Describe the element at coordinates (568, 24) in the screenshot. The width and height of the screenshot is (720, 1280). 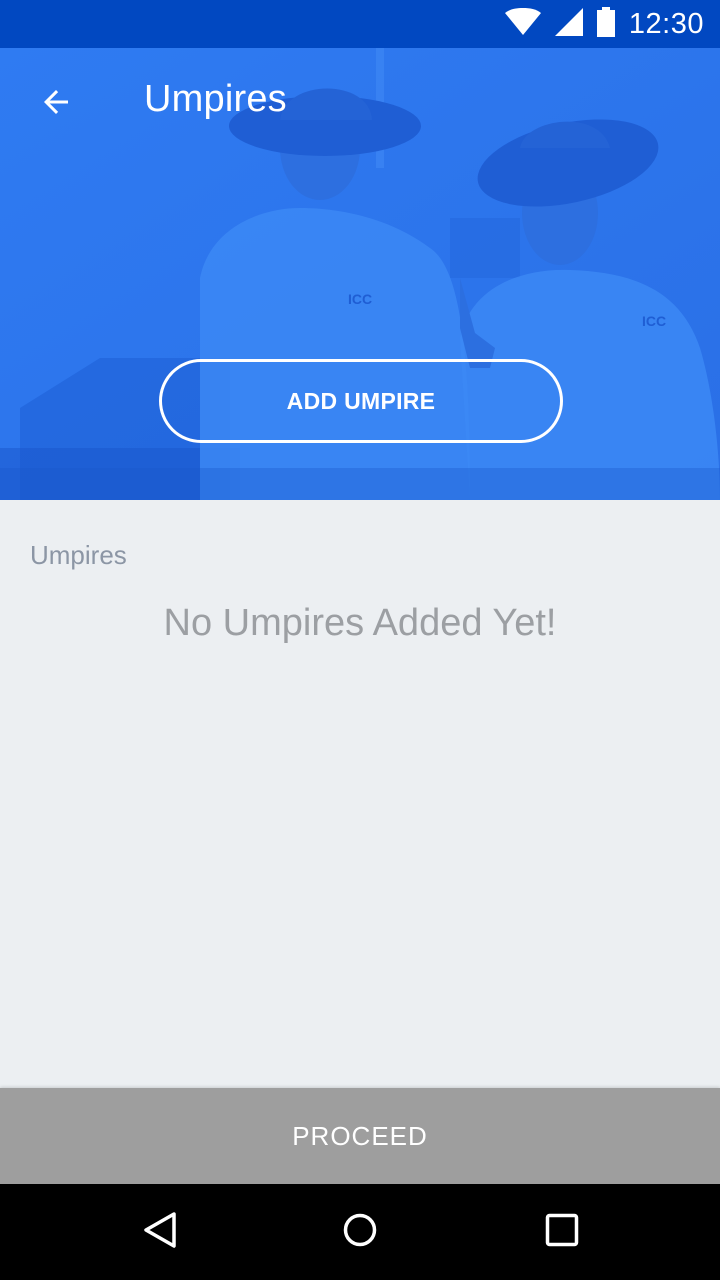
I see `cell-signal-icon` at that location.